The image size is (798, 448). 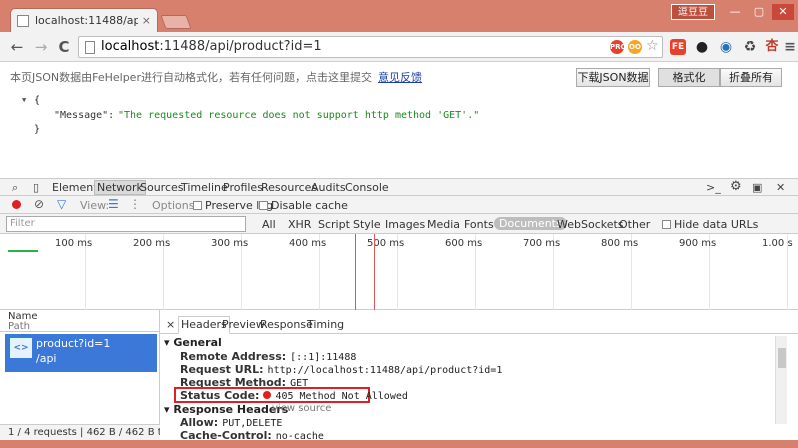 What do you see at coordinates (289, 187) in the screenshot?
I see `tab-resources: Resources` at bounding box center [289, 187].